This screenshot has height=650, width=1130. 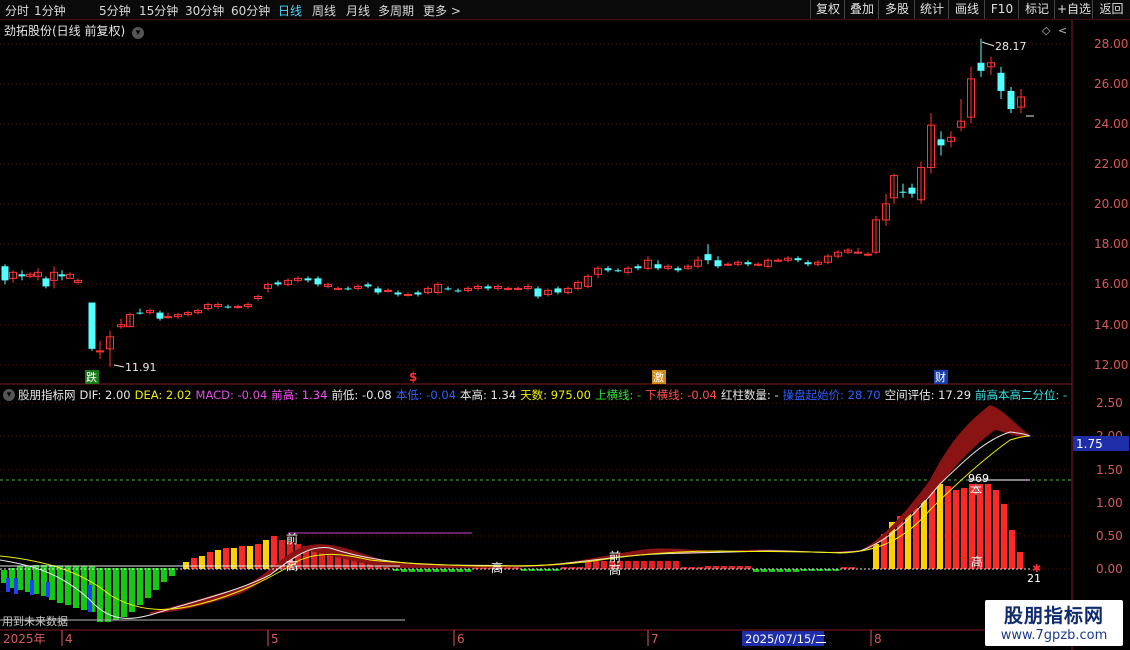 What do you see at coordinates (1062, 30) in the screenshot?
I see `chevron-left-icon: <` at bounding box center [1062, 30].